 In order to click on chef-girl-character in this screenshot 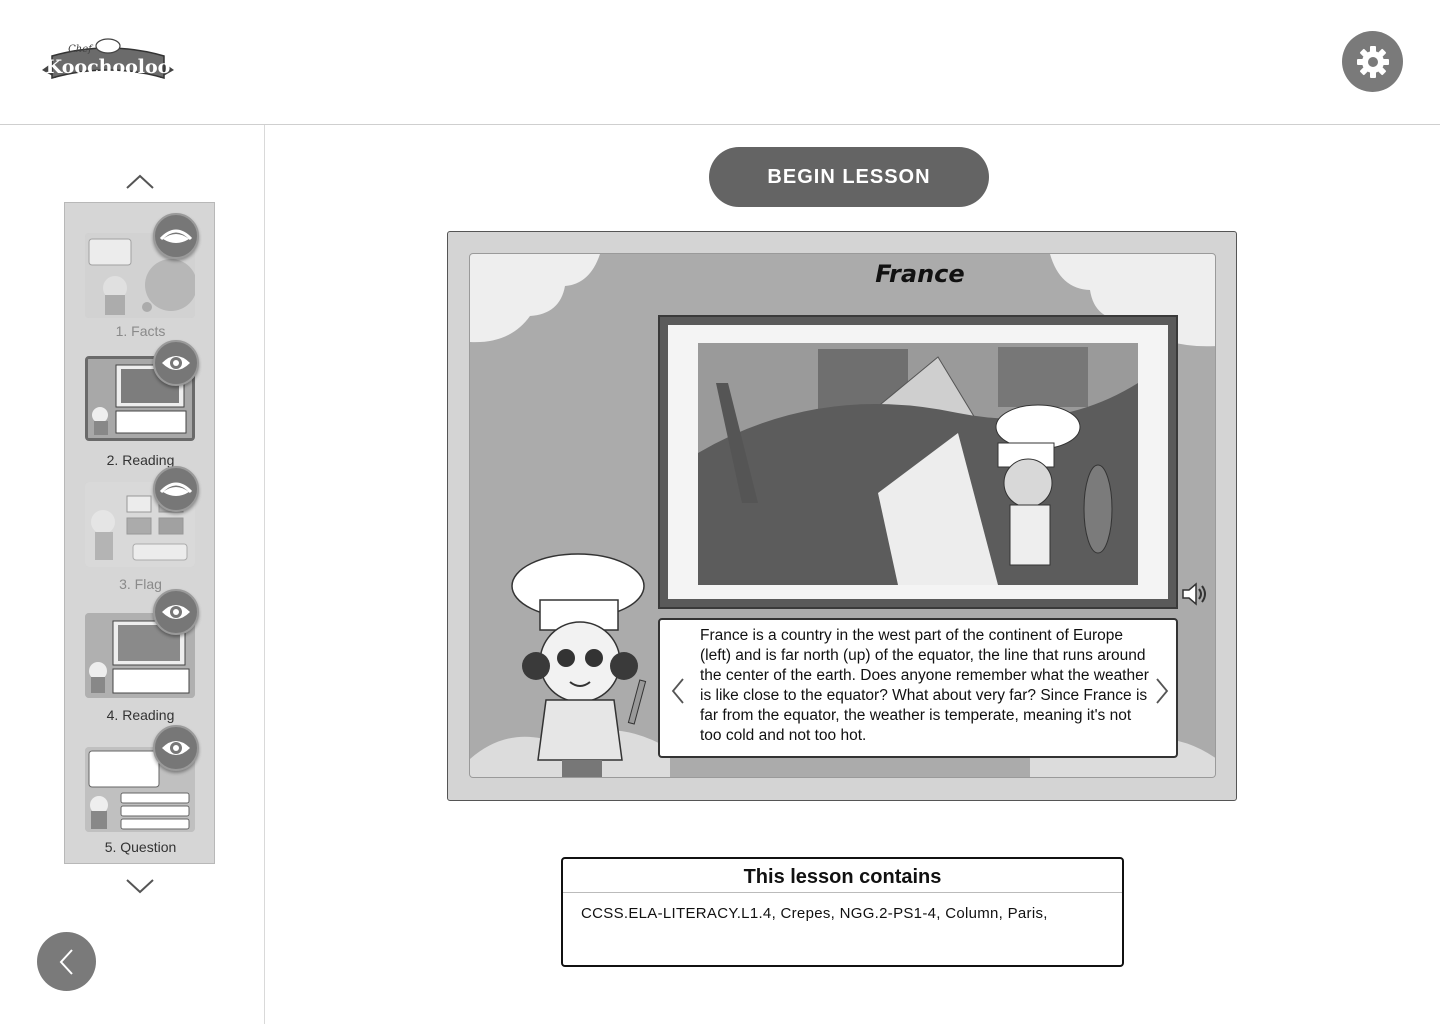, I will do `click(579, 665)`.